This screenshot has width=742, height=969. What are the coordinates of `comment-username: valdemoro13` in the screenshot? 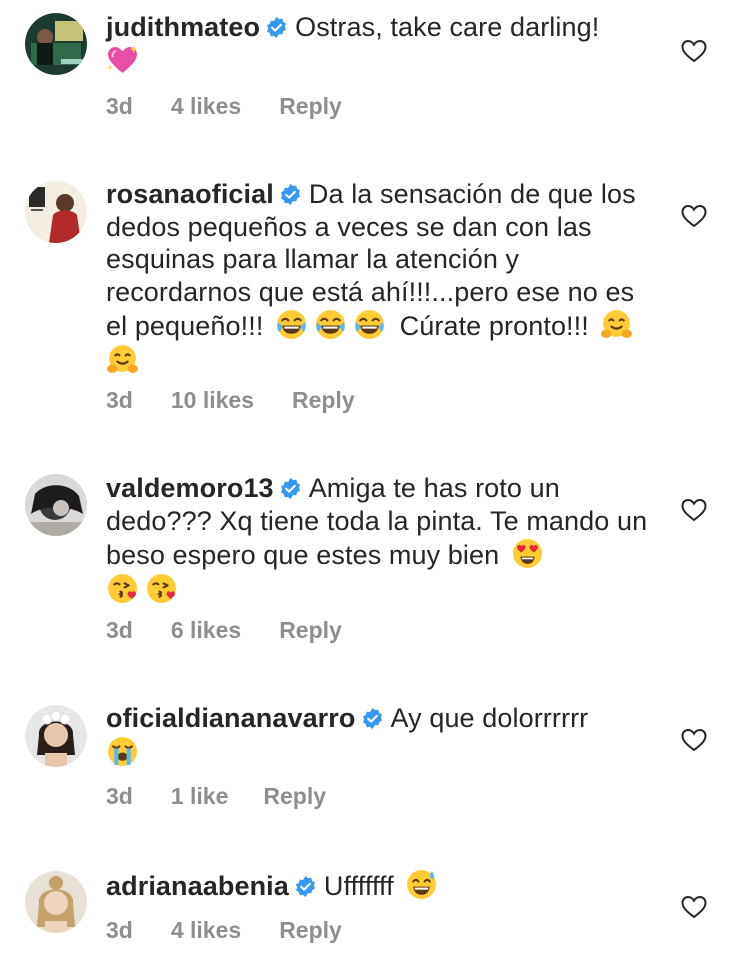 It's located at (190, 488).